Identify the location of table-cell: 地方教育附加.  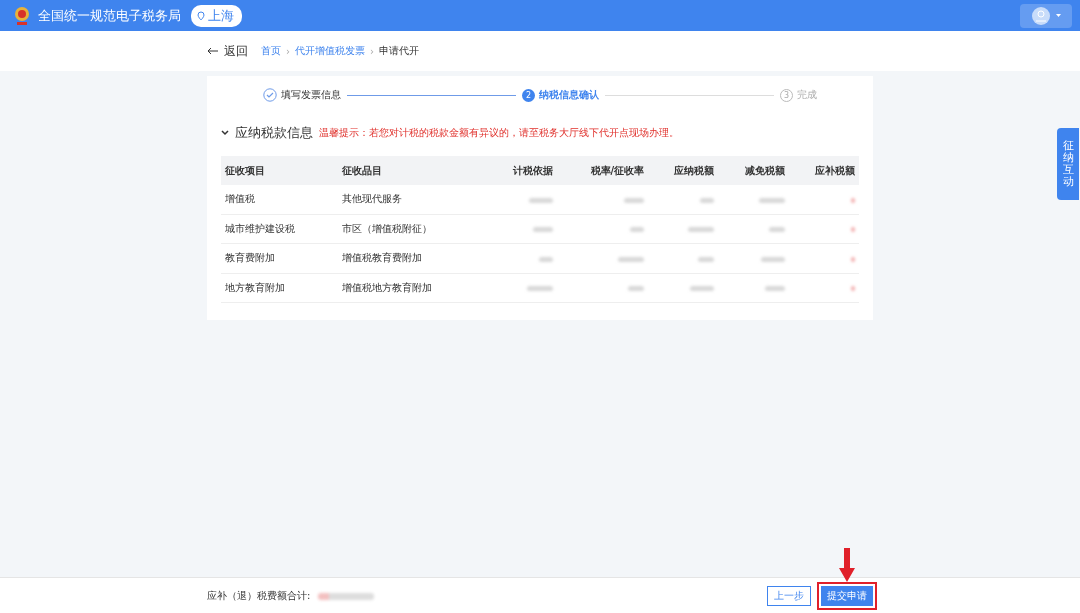
(255, 287).